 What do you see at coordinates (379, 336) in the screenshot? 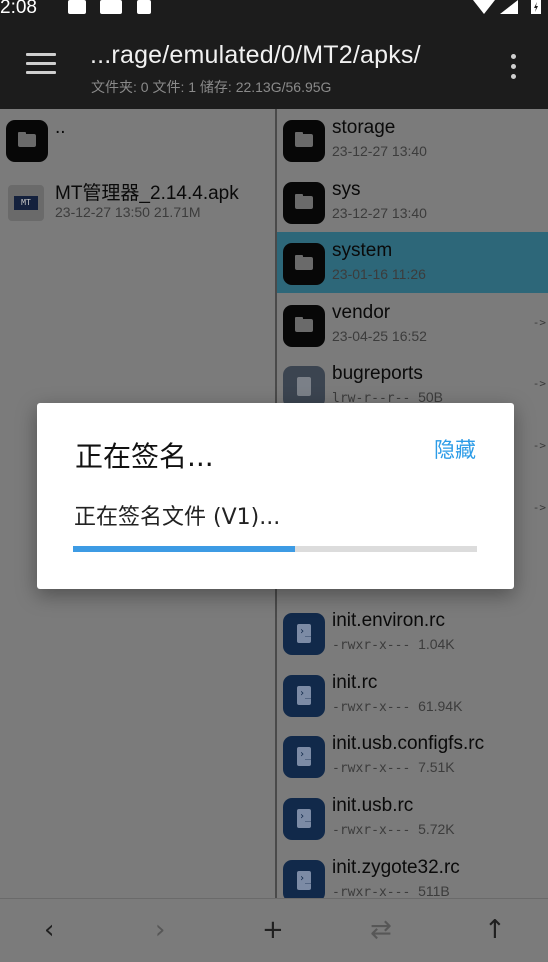
I see `file-meta: 23-04-25 16:52` at bounding box center [379, 336].